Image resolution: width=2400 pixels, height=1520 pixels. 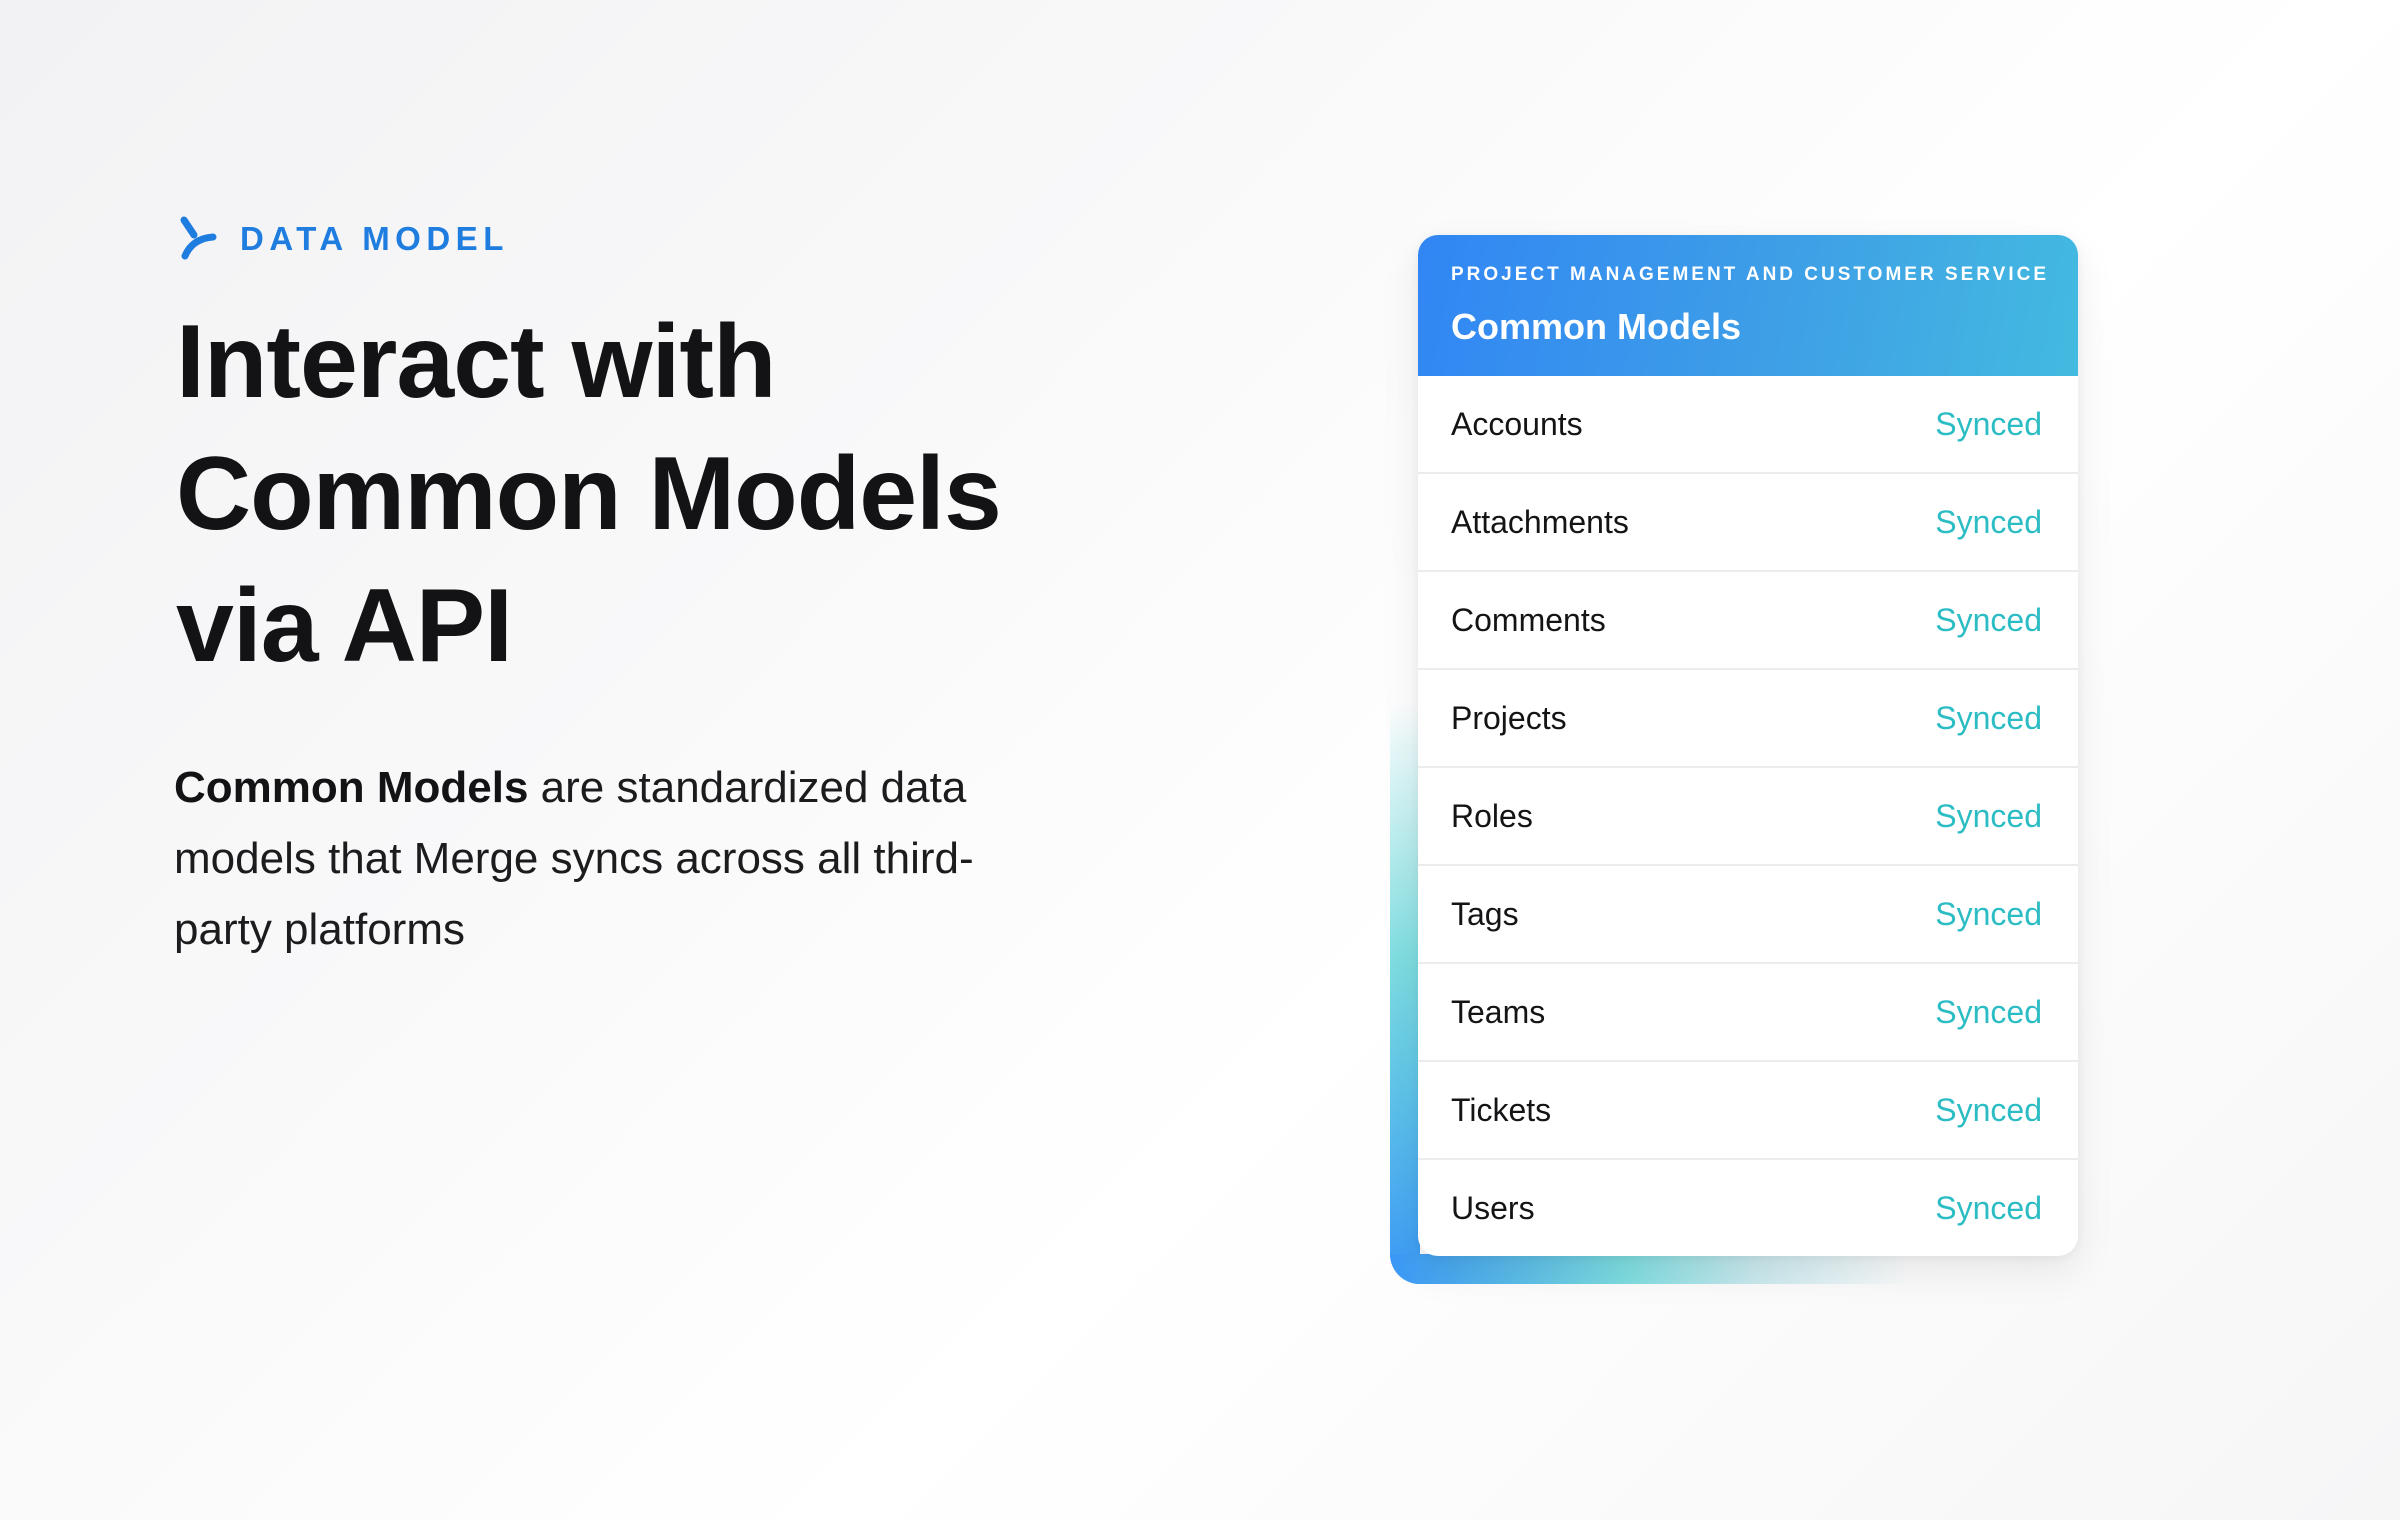 I want to click on page-title: Interact with Common Models via API, so click(x=676, y=494).